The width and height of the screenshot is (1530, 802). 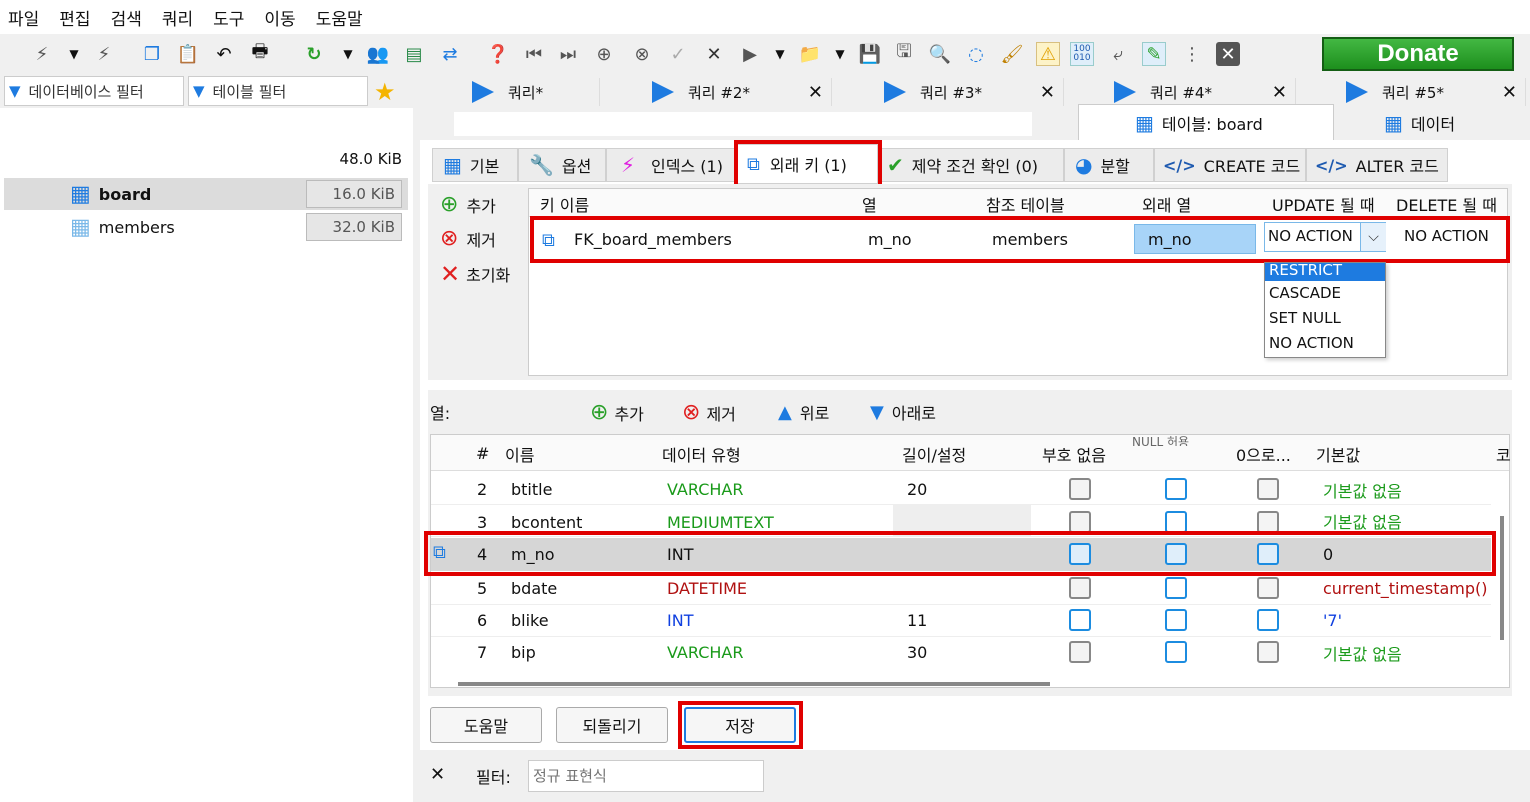 What do you see at coordinates (617, 412) in the screenshot?
I see `column-add-button: ⊕ 추가` at bounding box center [617, 412].